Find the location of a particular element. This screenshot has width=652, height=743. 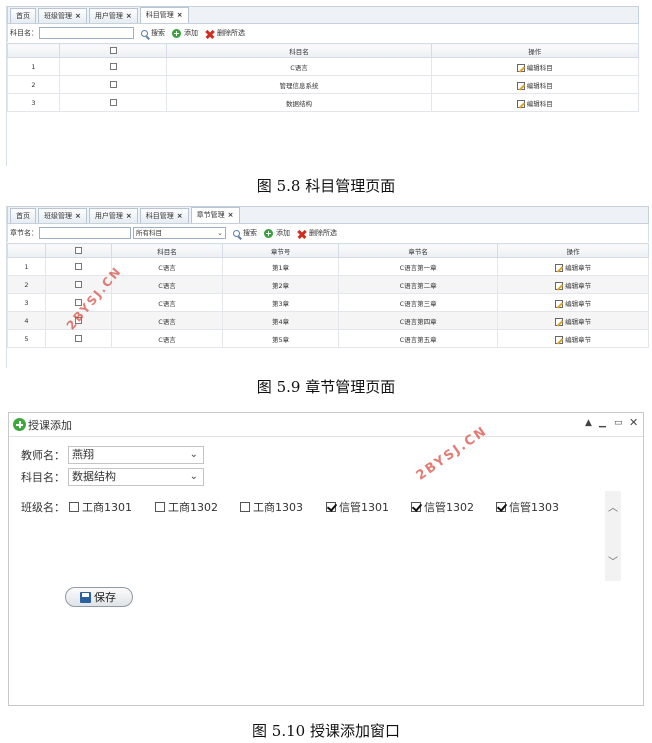

search-label: 搜索 is located at coordinates (158, 33).